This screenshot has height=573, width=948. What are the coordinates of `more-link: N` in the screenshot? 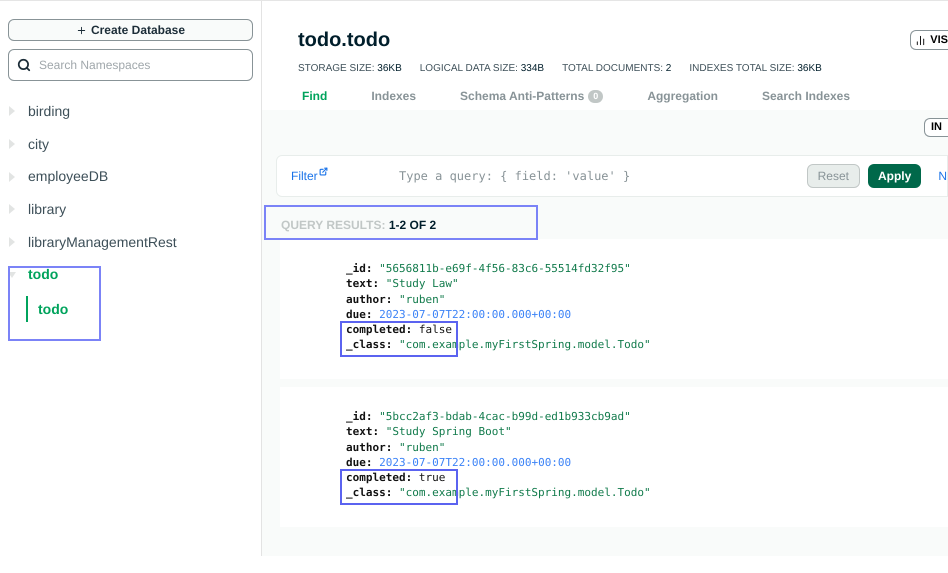 It's located at (942, 176).